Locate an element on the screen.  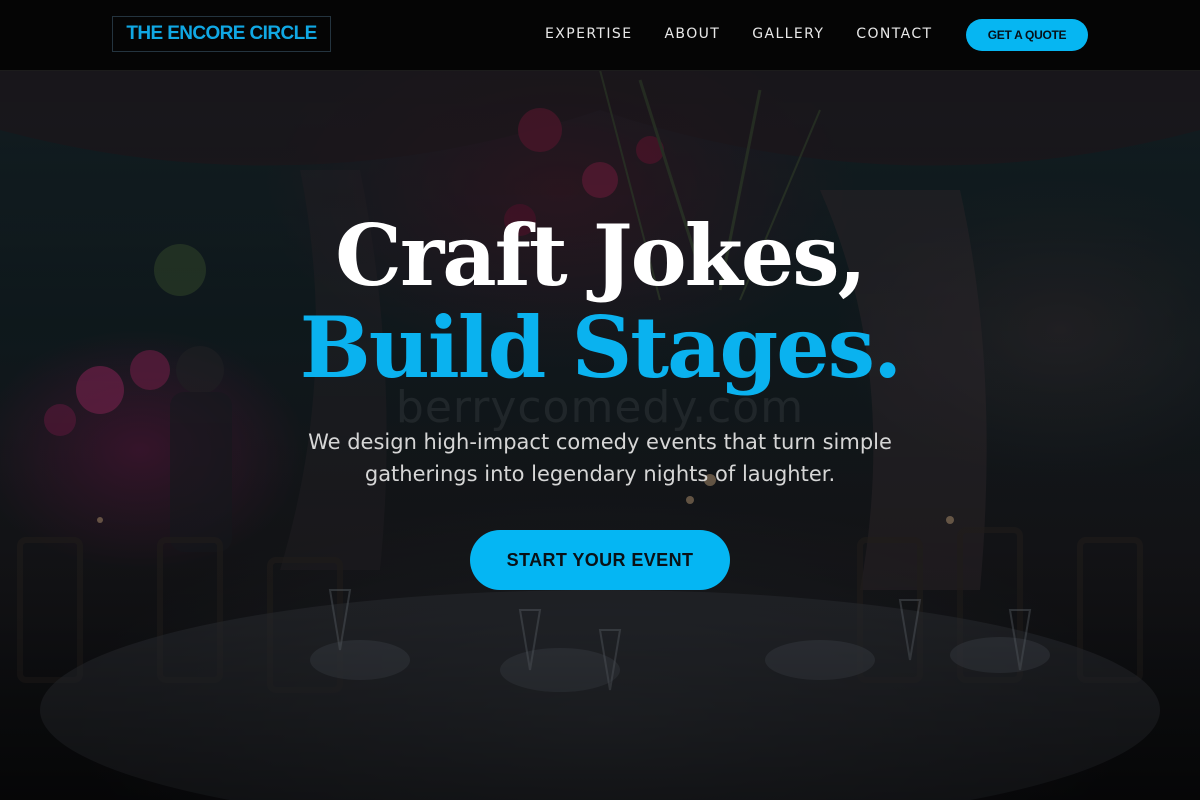
start-your-event-button: START YOUR EVENT is located at coordinates (600, 560).